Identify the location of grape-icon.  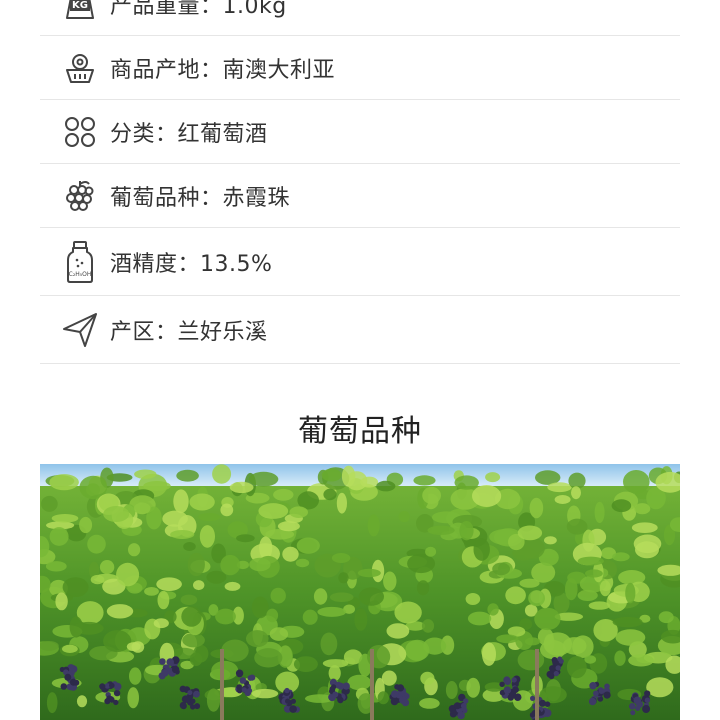
(80, 196).